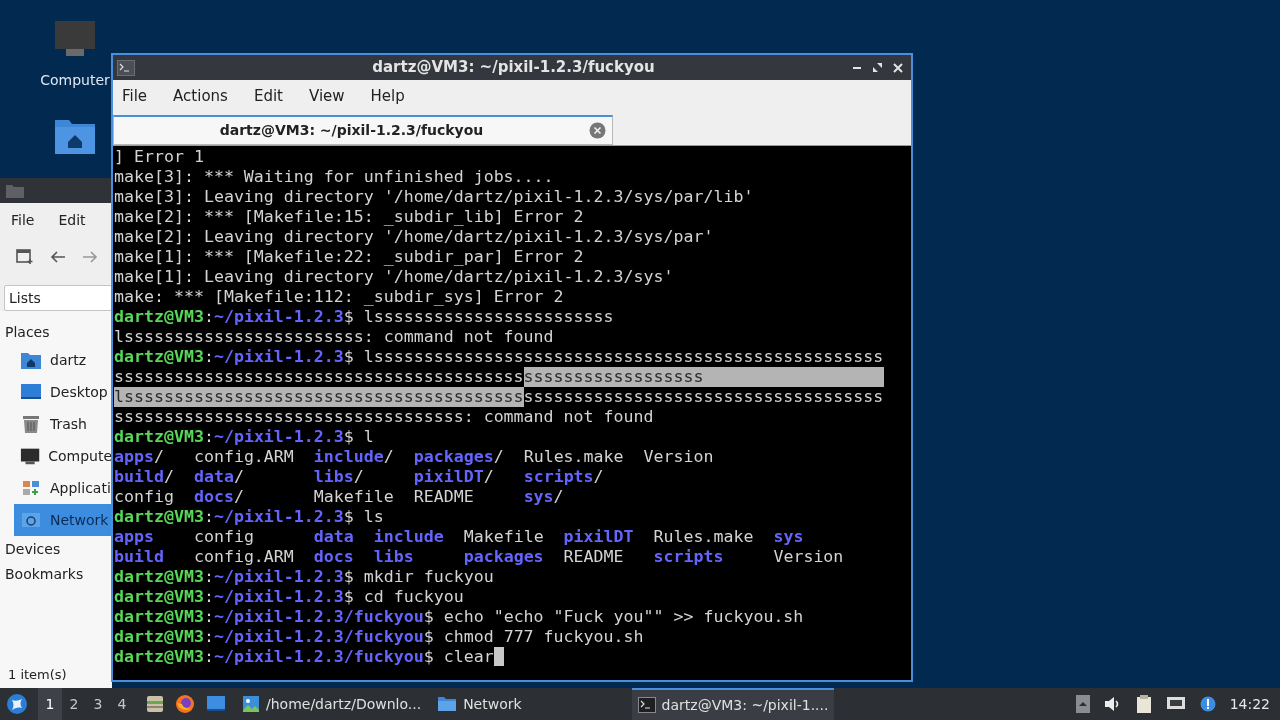  I want to click on terminal-line: dartz@VM3:~/pixil-1.2.3$ lsssssssssssssssssssssssssssssssssssssssssssssssssss, so click(499, 357).